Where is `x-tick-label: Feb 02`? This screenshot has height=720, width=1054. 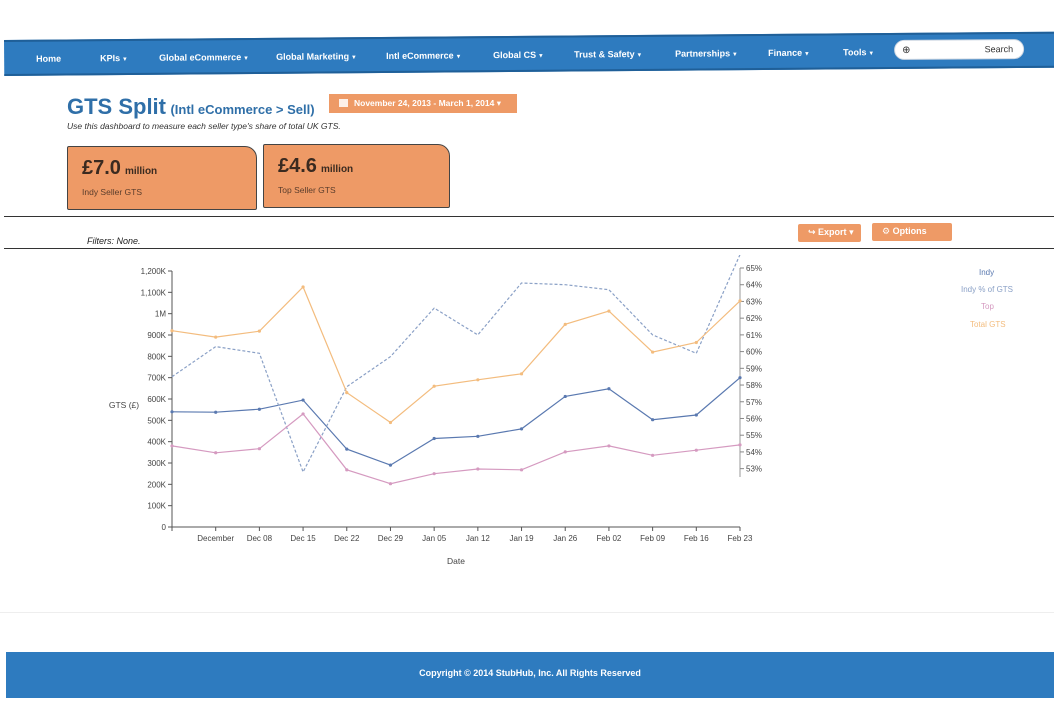 x-tick-label: Feb 02 is located at coordinates (608, 538).